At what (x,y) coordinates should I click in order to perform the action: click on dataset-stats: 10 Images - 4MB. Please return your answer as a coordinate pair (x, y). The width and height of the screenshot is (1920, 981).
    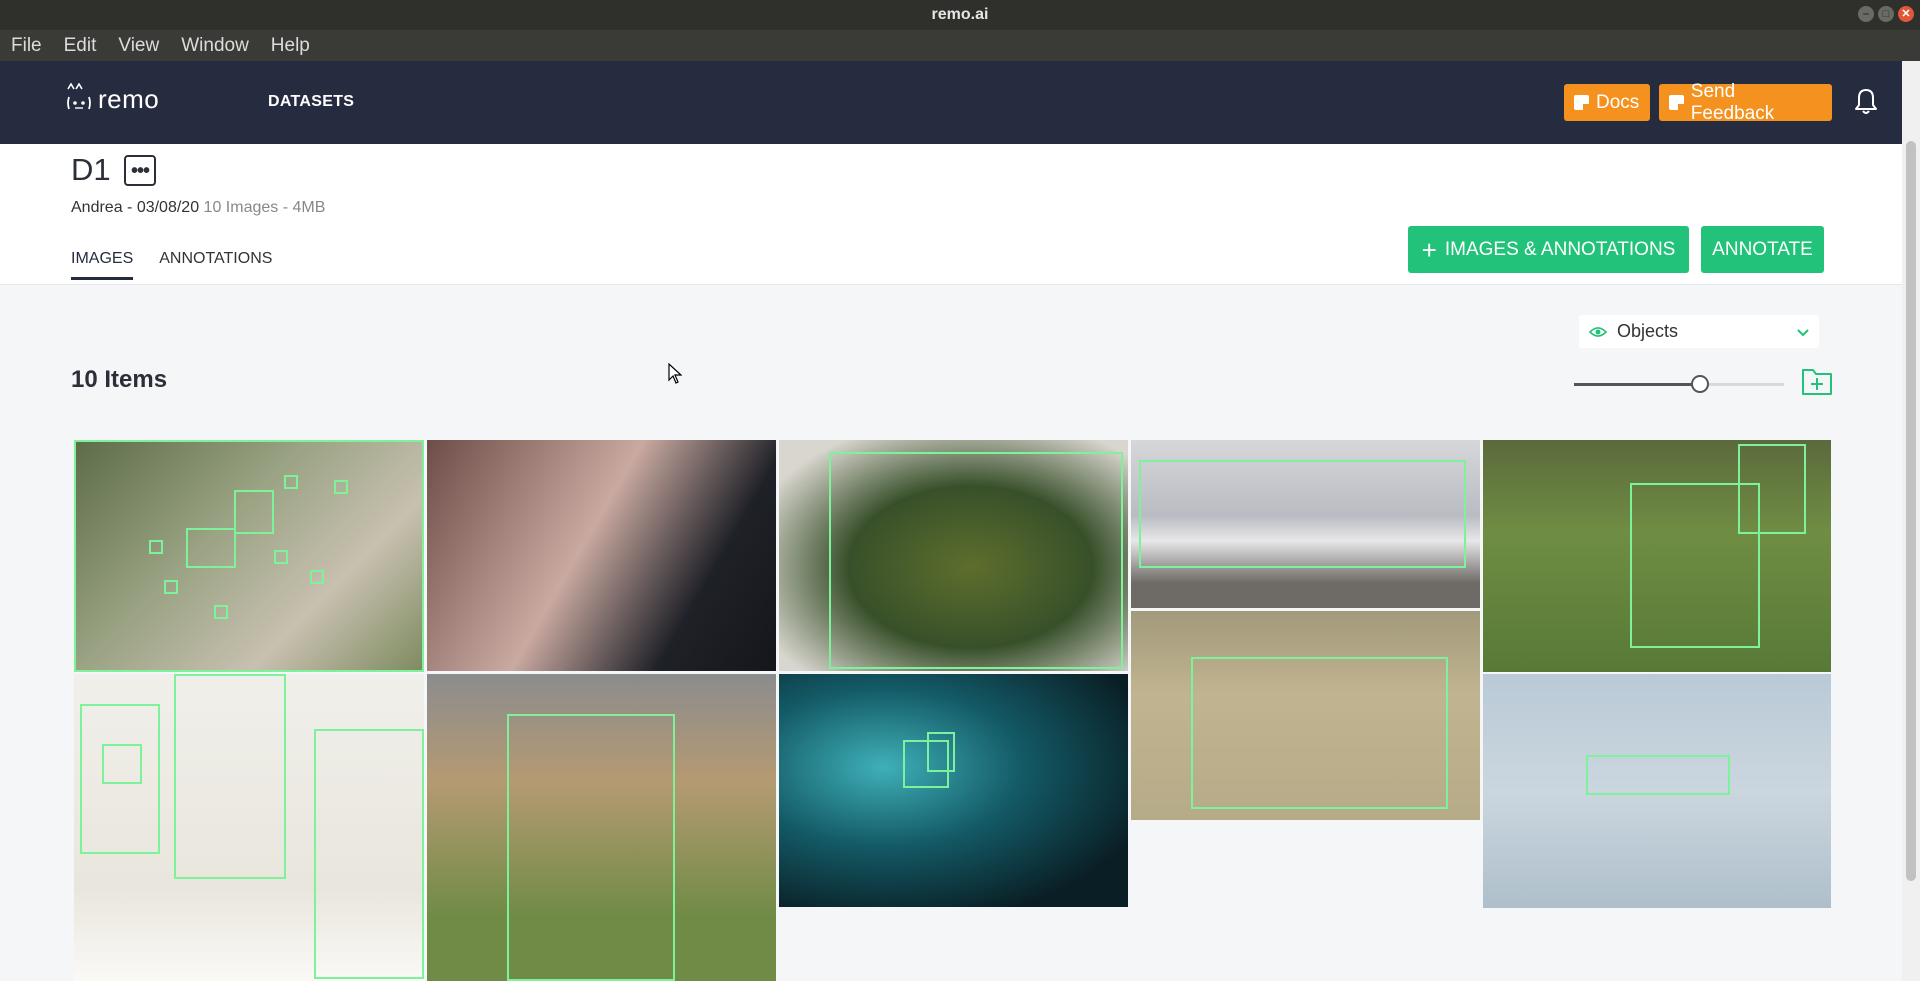
    Looking at the image, I should click on (264, 207).